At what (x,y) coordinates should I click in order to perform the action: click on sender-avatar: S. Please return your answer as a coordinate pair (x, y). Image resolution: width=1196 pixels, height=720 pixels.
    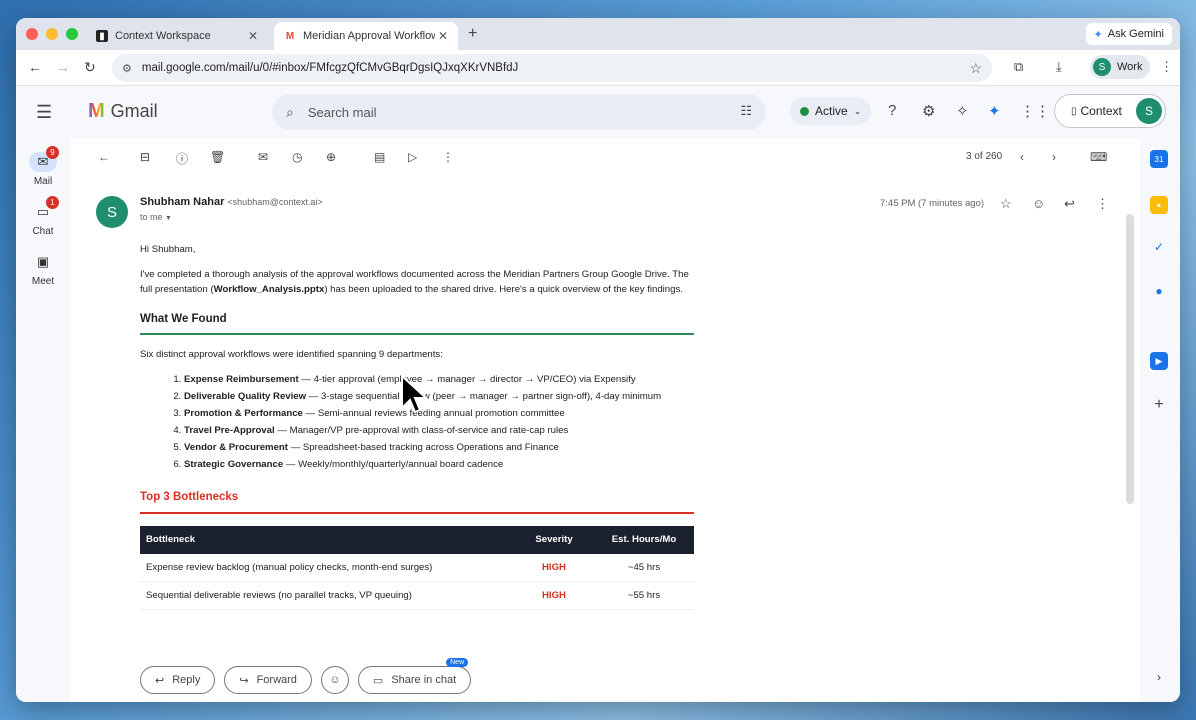
    Looking at the image, I should click on (112, 212).